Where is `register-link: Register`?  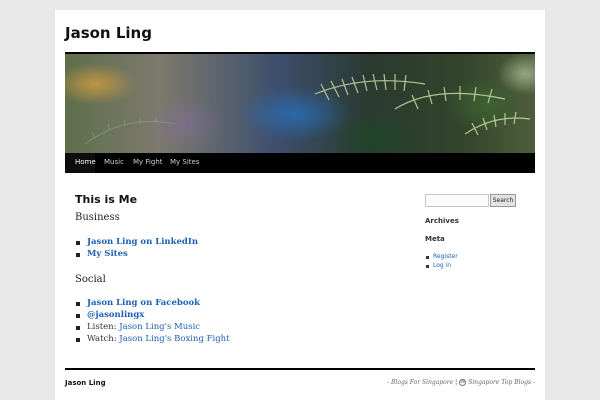
register-link: Register is located at coordinates (445, 256).